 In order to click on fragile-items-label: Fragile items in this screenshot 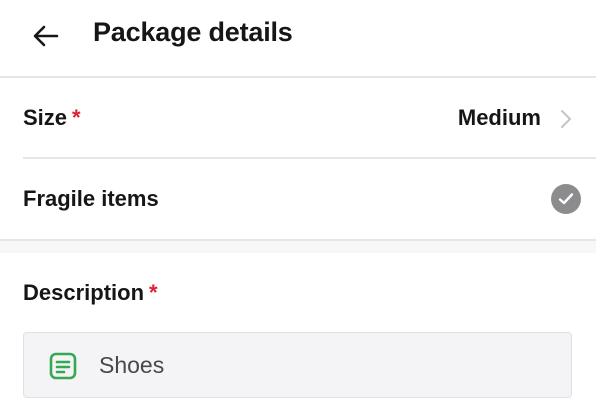, I will do `click(91, 198)`.